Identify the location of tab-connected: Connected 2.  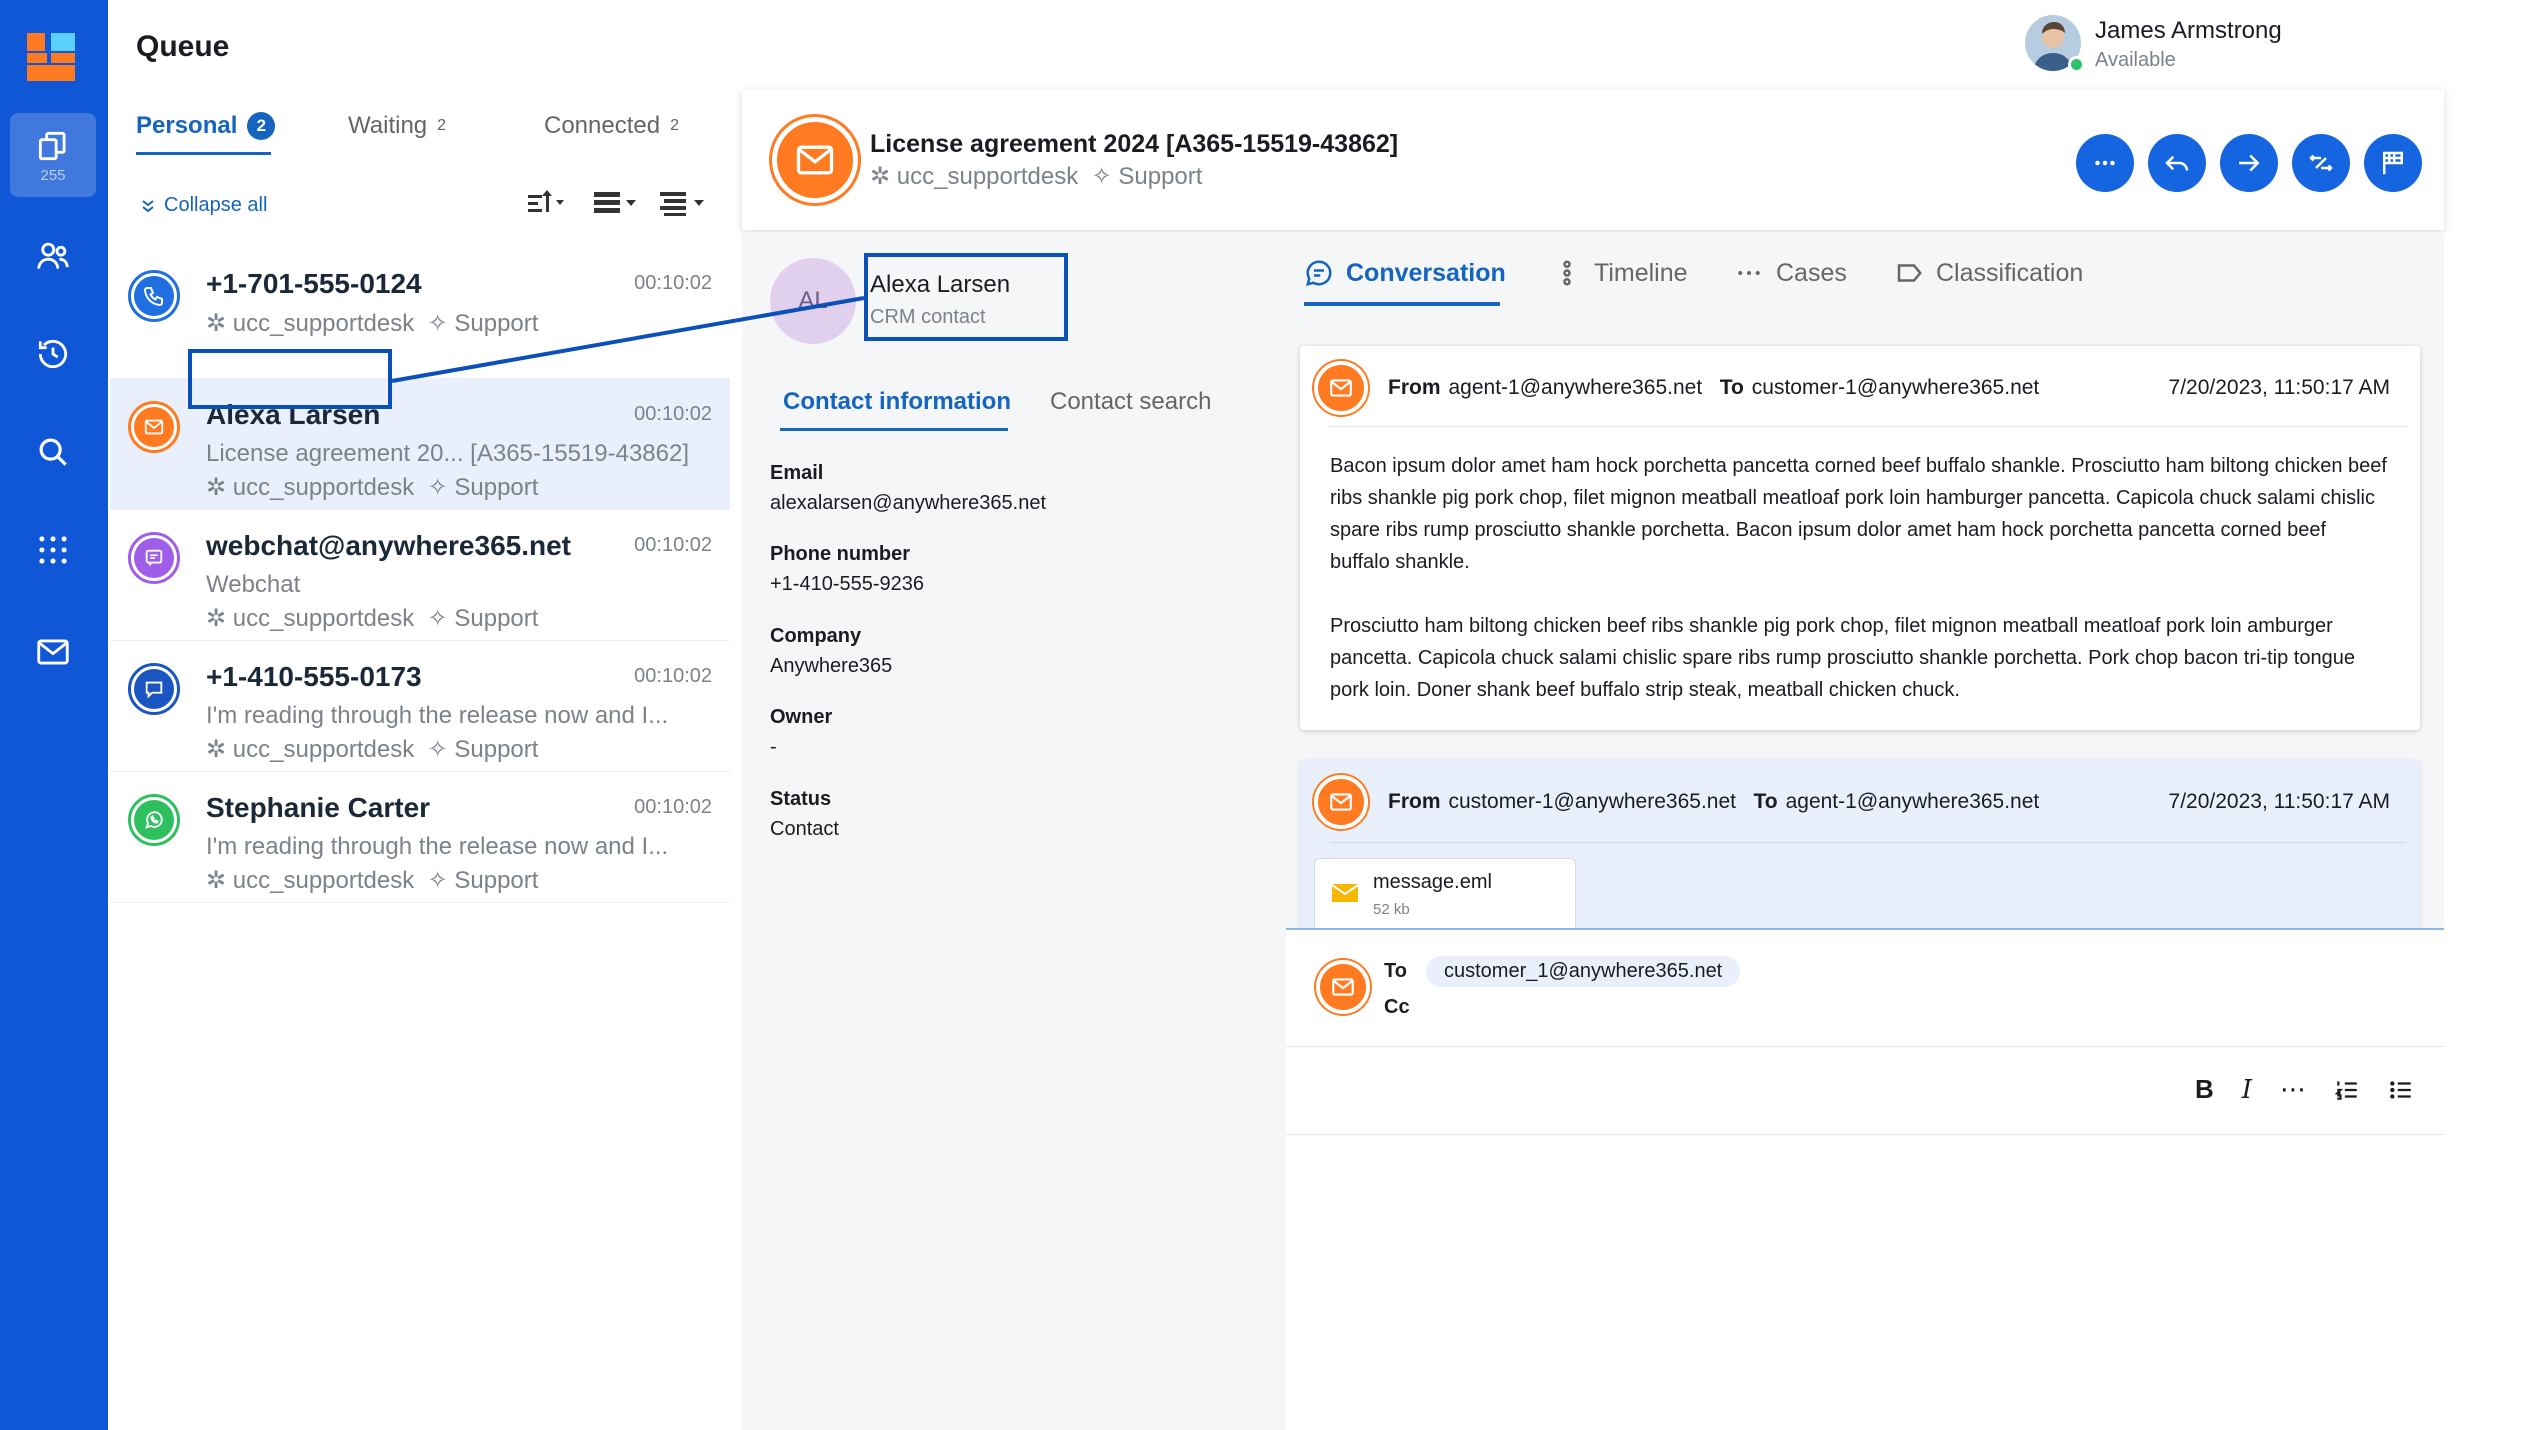
(611, 126).